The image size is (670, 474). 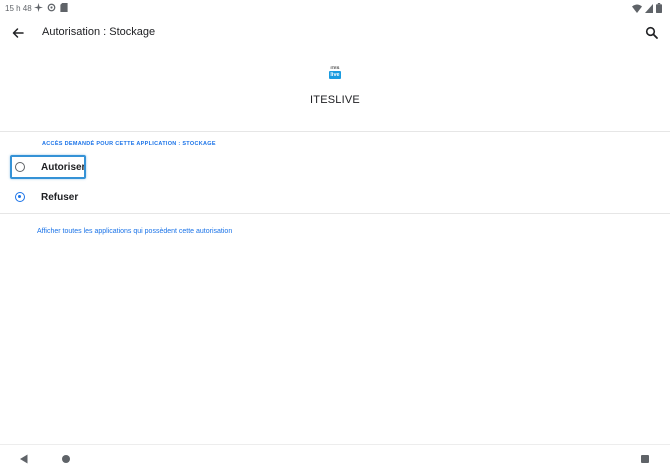 I want to click on sparkle-icon, so click(x=38, y=7).